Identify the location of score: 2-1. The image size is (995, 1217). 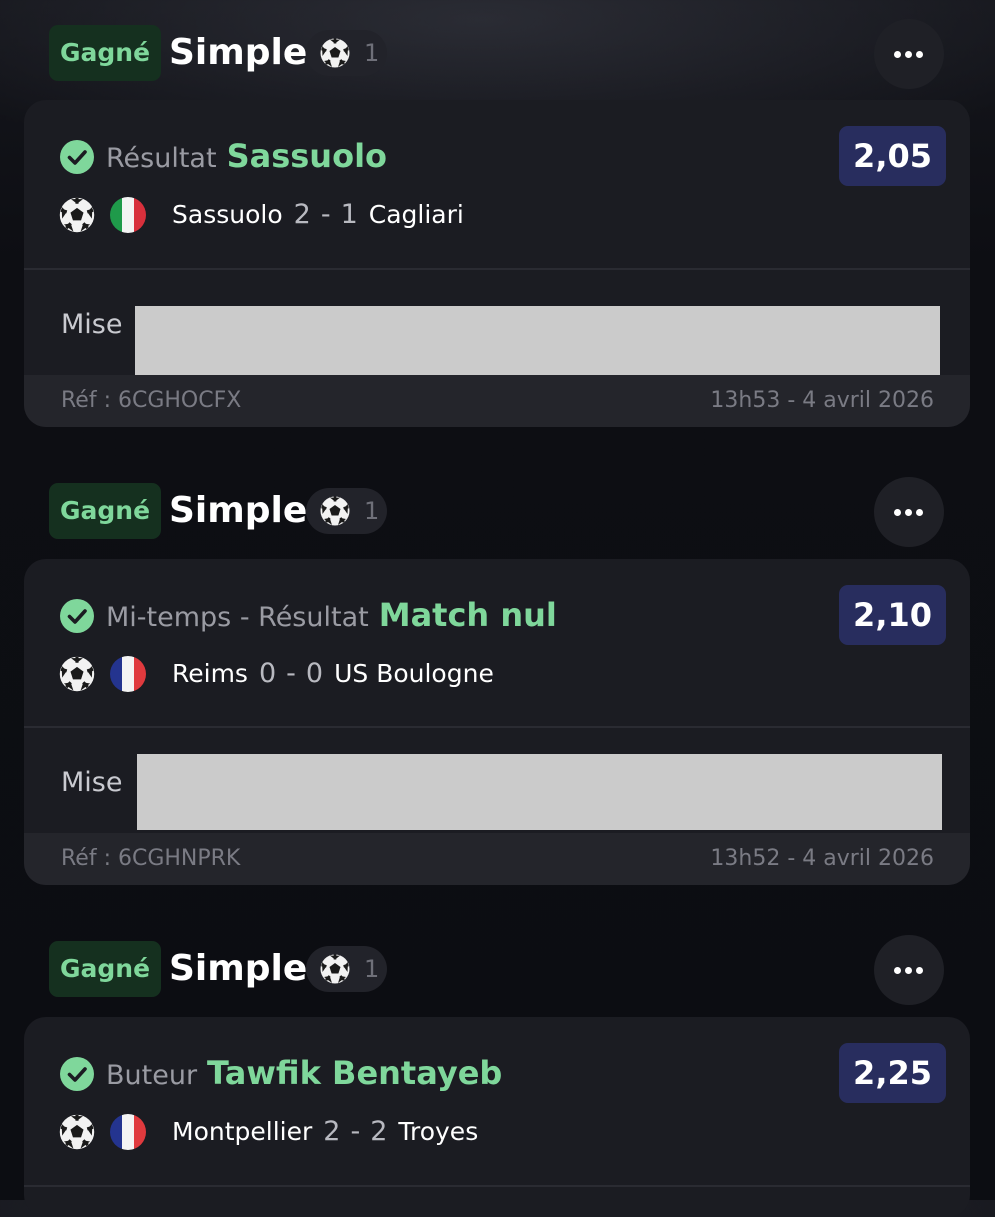
(326, 214).